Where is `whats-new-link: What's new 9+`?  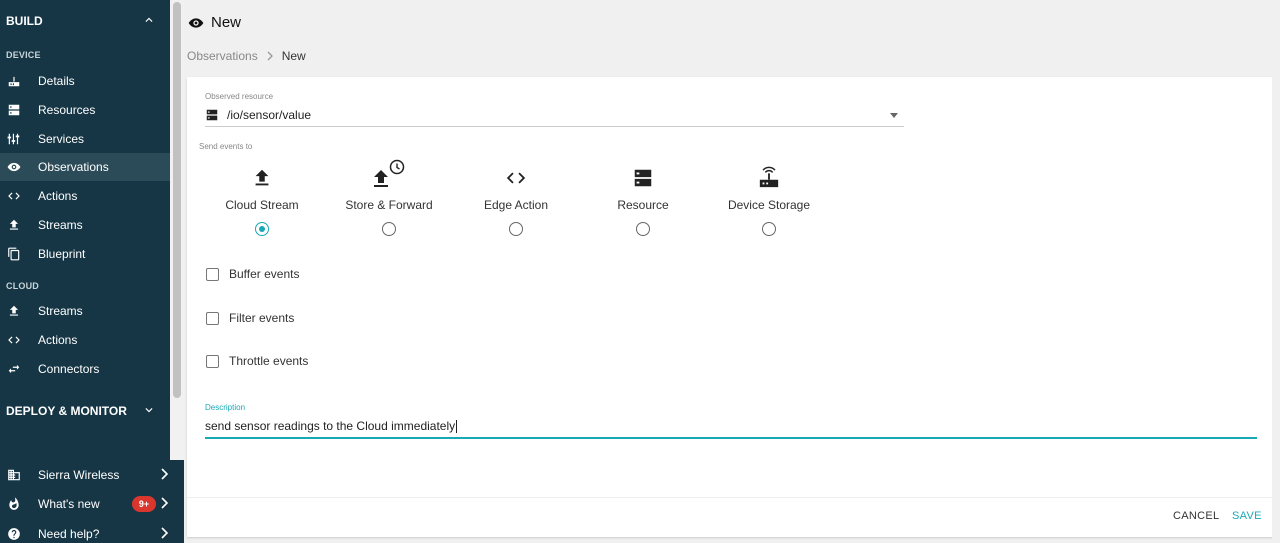 whats-new-link: What's new 9+ is located at coordinates (92, 503).